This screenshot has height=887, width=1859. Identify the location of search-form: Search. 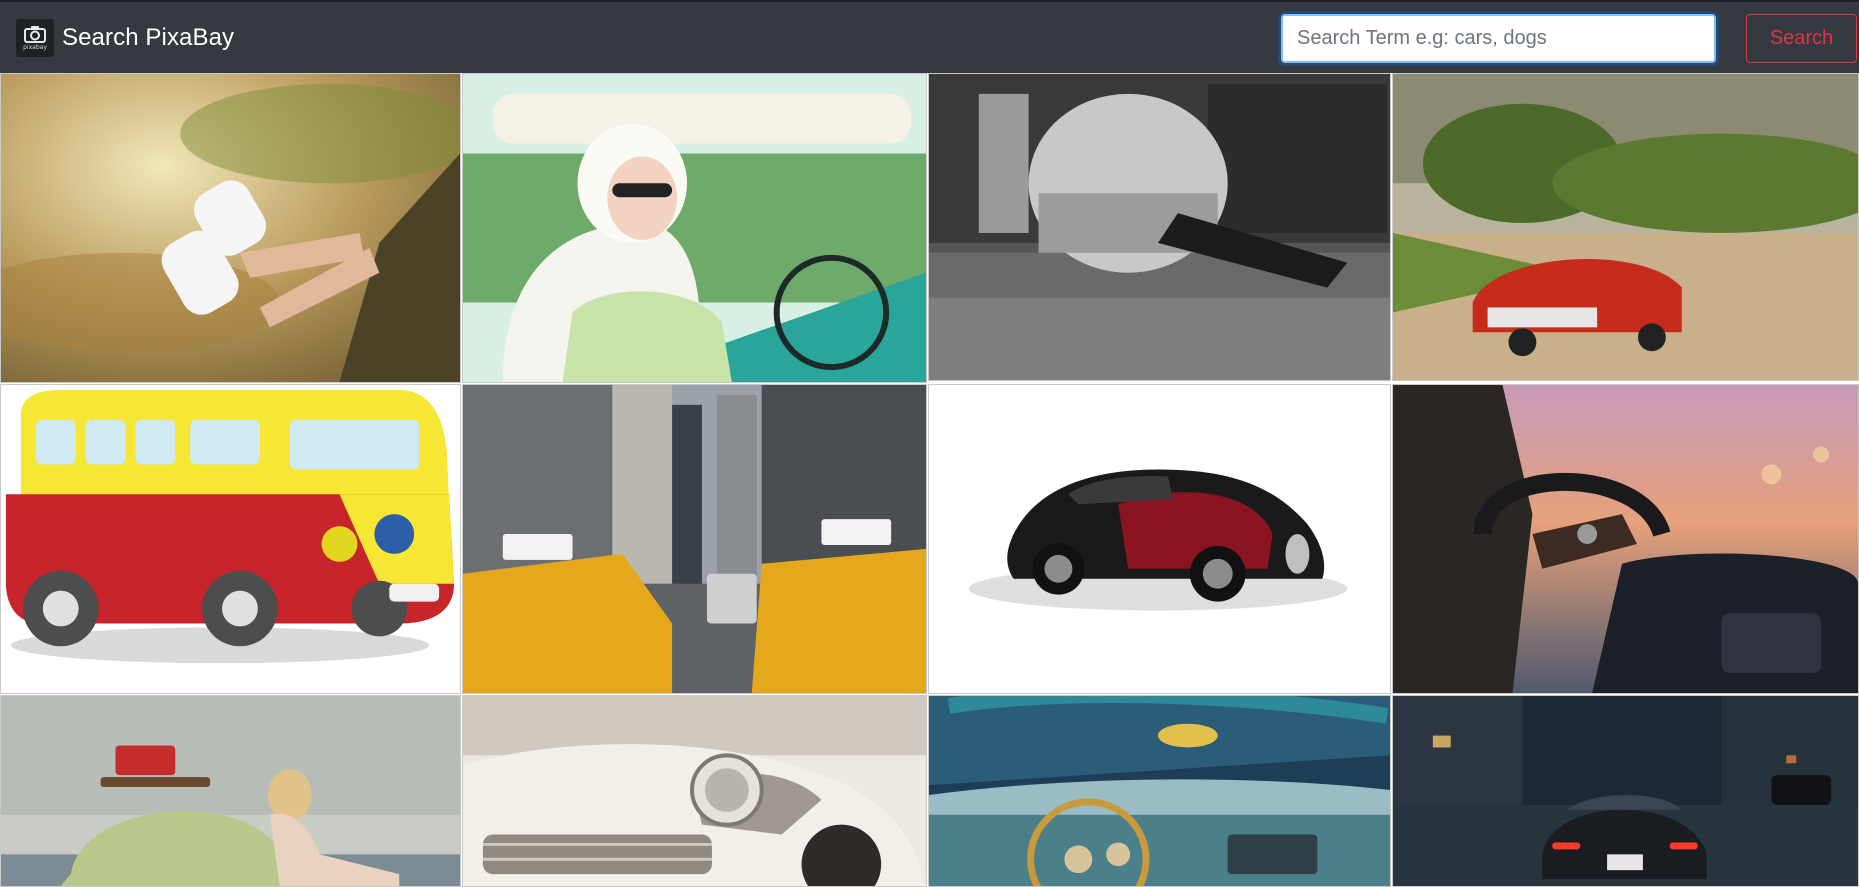
(1569, 38).